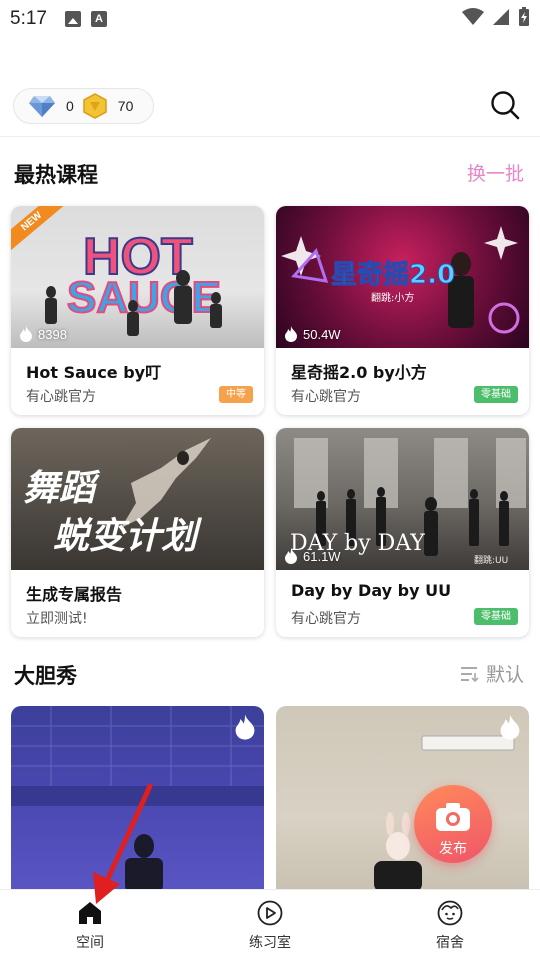  What do you see at coordinates (95, 106) in the screenshot?
I see `coin-icon` at bounding box center [95, 106].